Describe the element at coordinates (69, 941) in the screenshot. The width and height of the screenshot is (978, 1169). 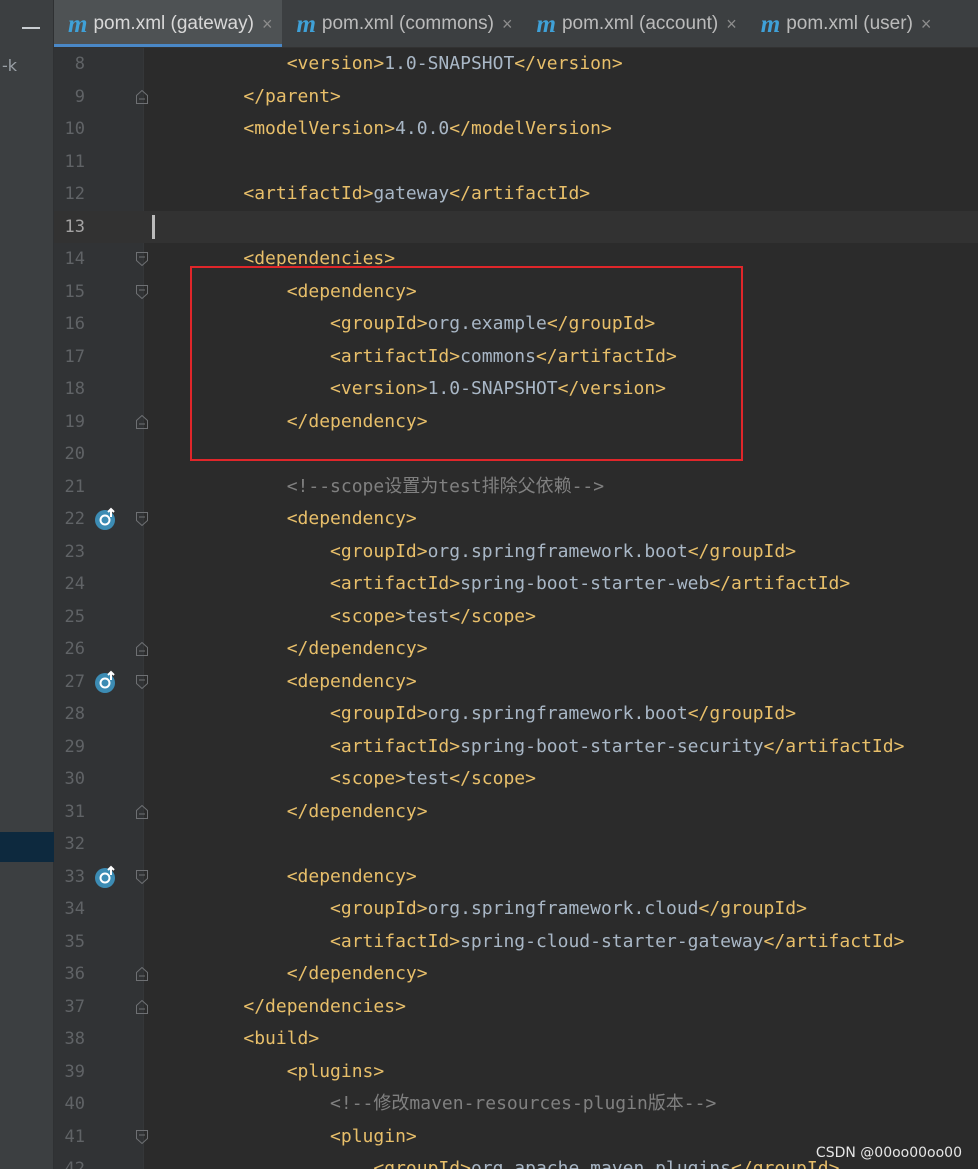
I see `line-number: 35` at that location.